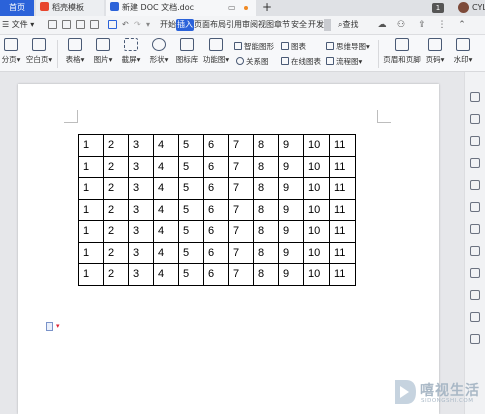 This screenshot has width=485, height=414. Describe the element at coordinates (402, 51) in the screenshot. I see `header-footer-button: 页眉和页脚` at that location.